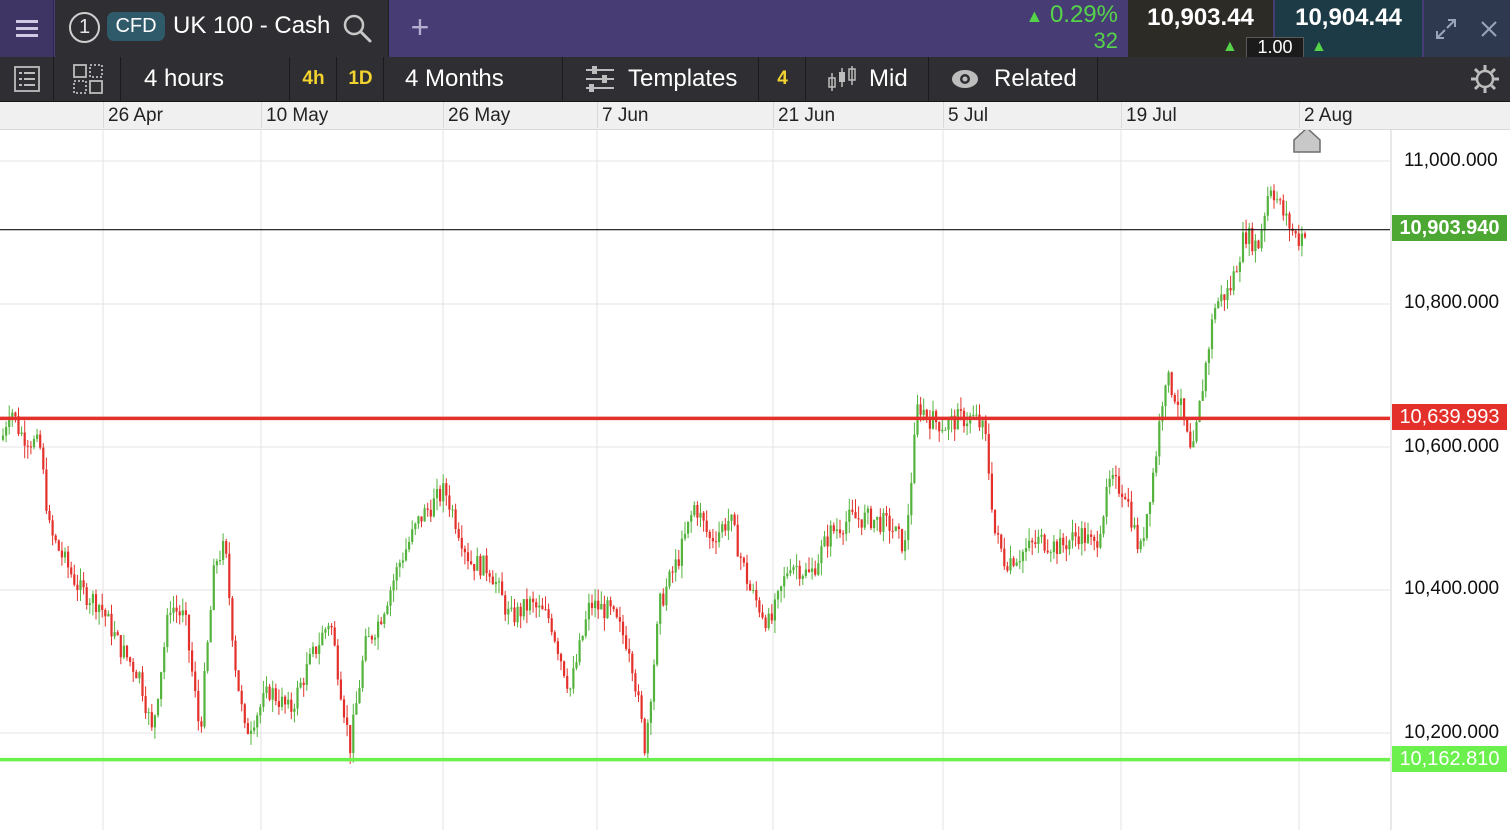  I want to click on date-label: 21 Jun, so click(807, 115).